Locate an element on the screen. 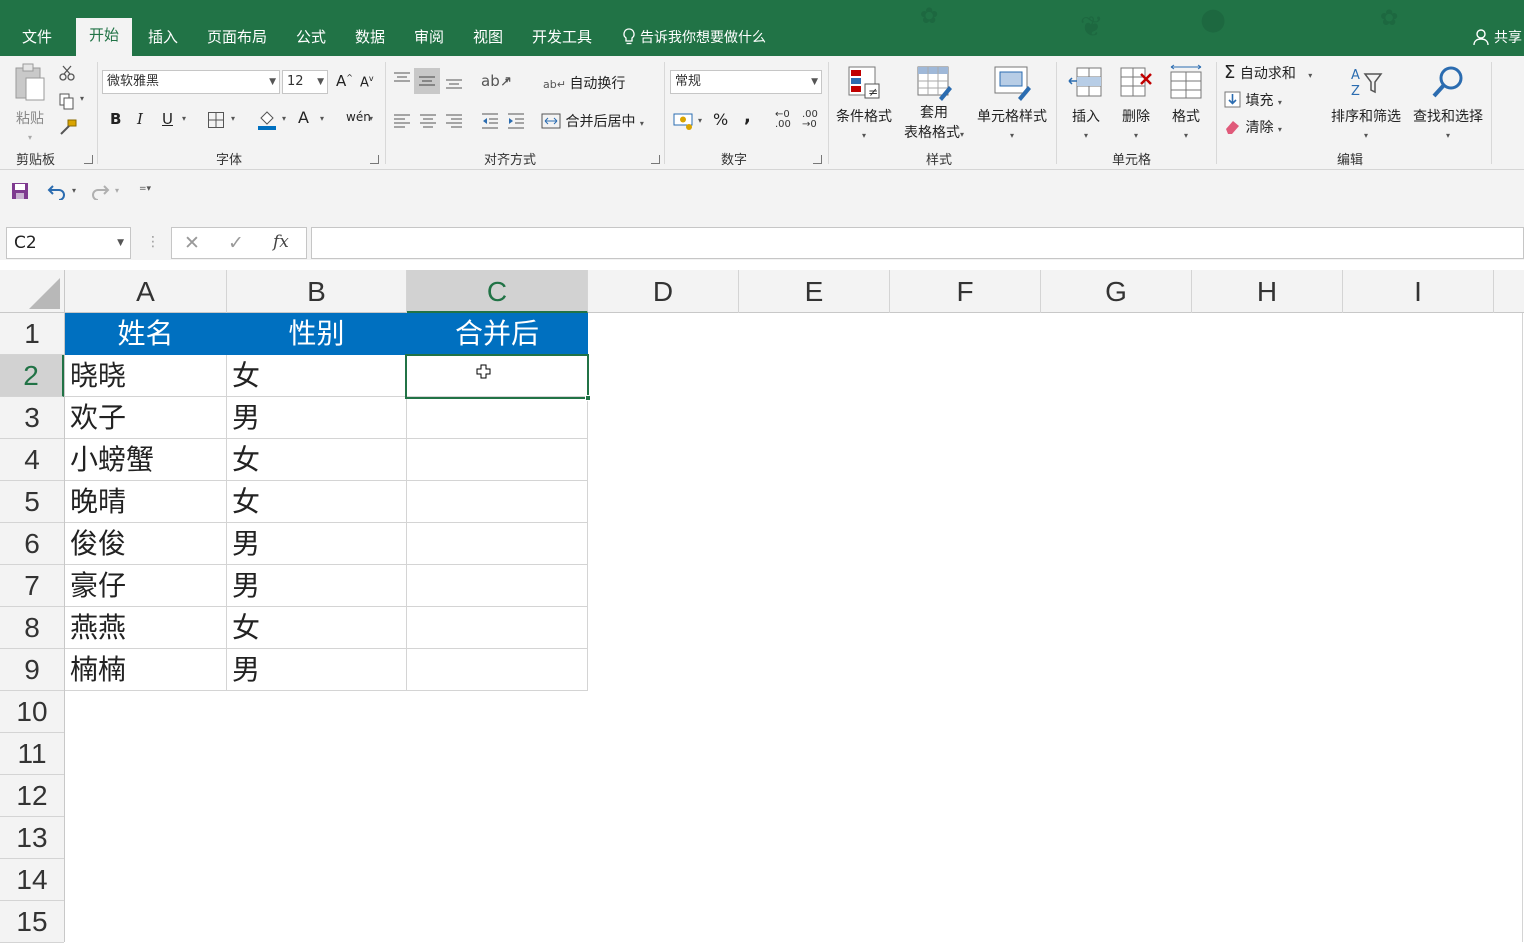 The height and width of the screenshot is (943, 1524). cell-c3 is located at coordinates (497, 418).